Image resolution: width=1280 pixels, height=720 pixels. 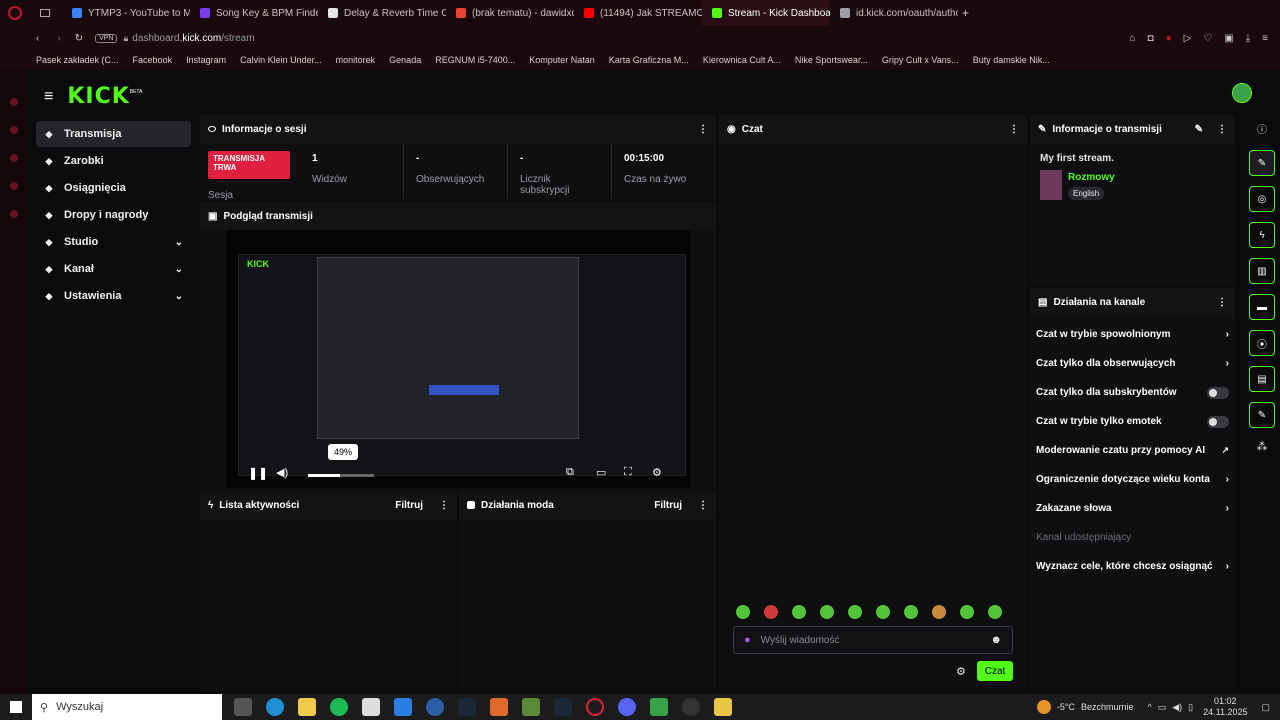 What do you see at coordinates (1169, 38) in the screenshot?
I see `record-icon: ●` at bounding box center [1169, 38].